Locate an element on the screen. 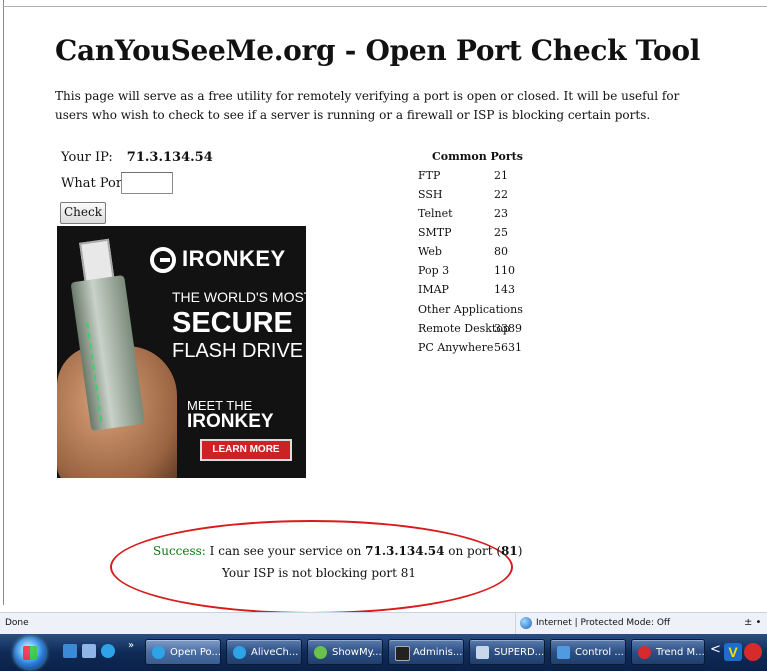 This screenshot has width=767, height=671. port-number: 3389 is located at coordinates (508, 328).